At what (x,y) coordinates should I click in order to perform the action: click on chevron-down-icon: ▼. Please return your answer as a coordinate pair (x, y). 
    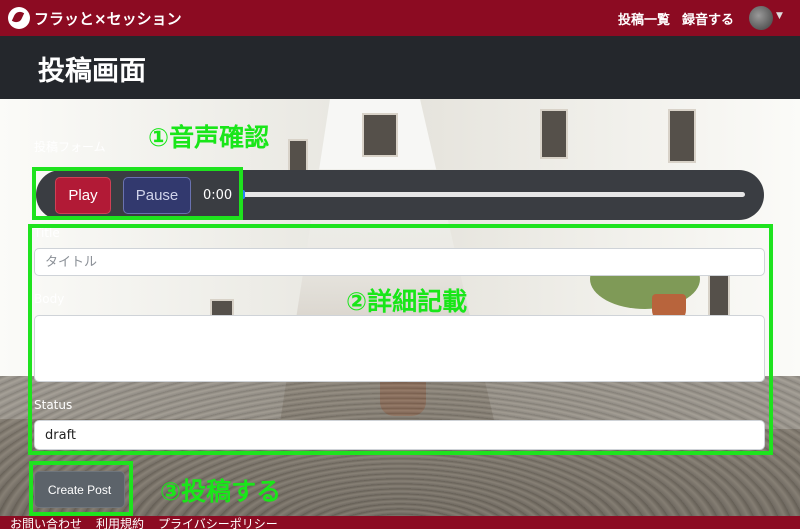
    Looking at the image, I should click on (779, 16).